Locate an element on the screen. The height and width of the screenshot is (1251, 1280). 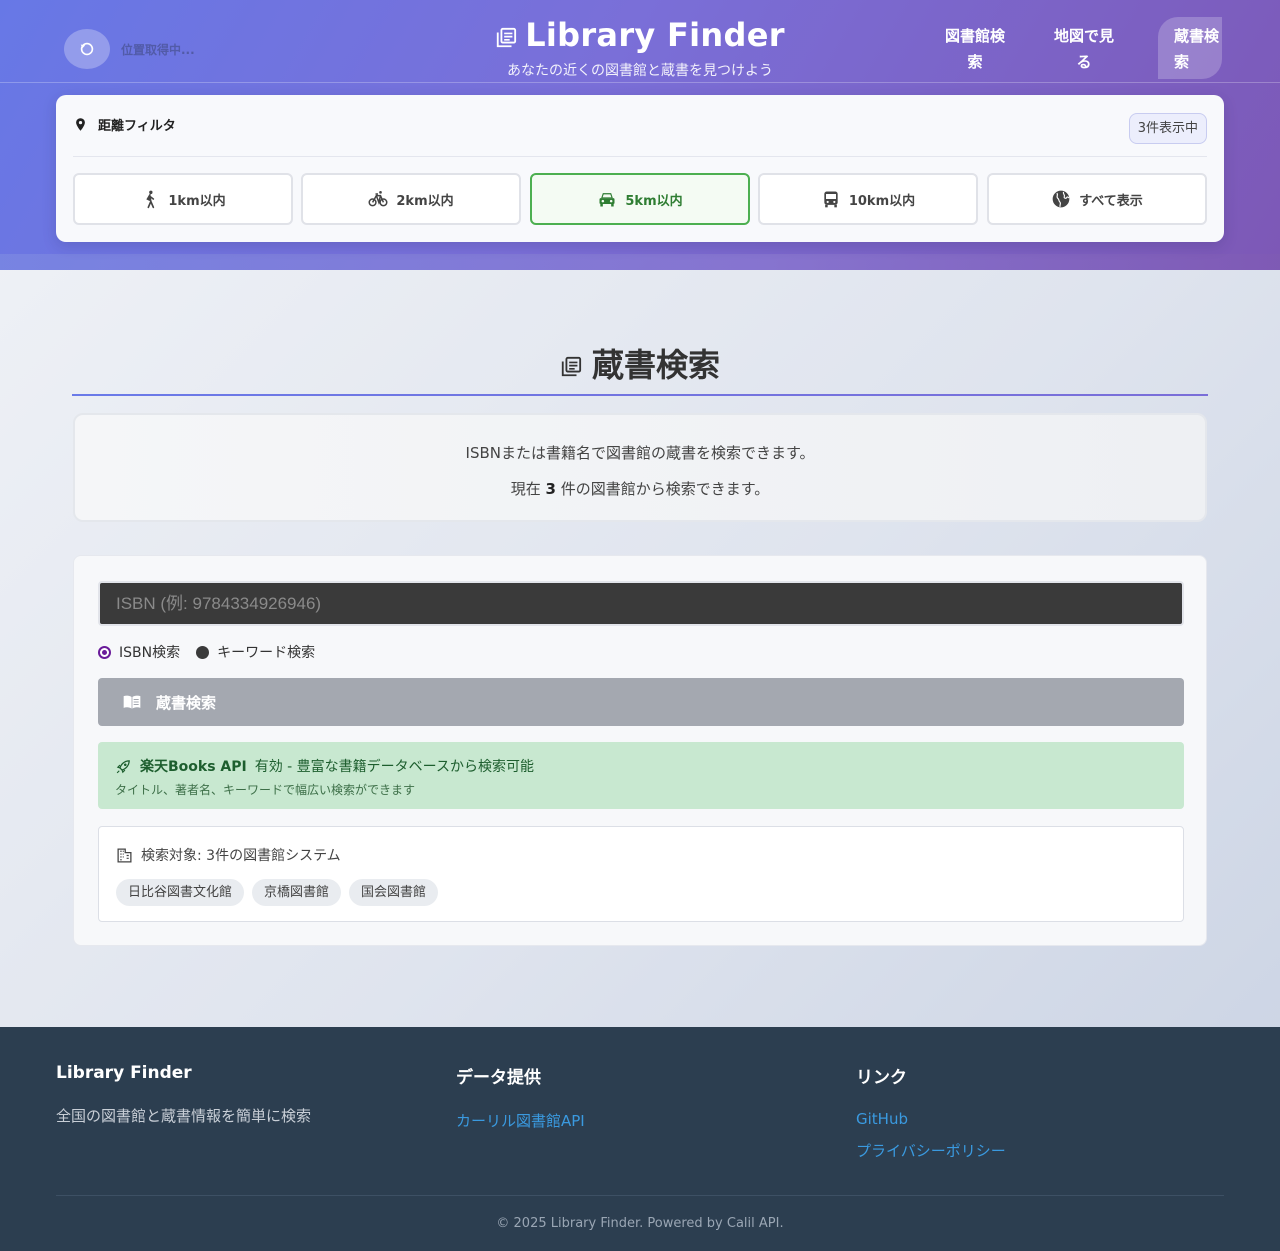
library-tag: 京橋図書館 is located at coordinates (297, 892).